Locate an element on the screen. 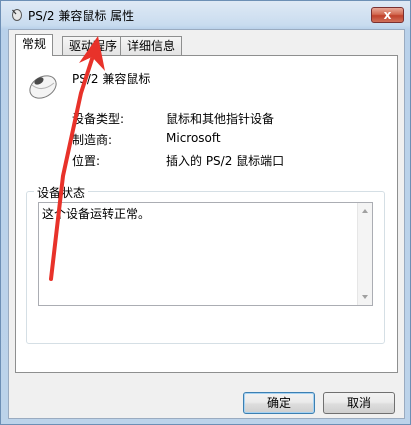 The width and height of the screenshot is (411, 425). close-button: x is located at coordinates (387, 15).